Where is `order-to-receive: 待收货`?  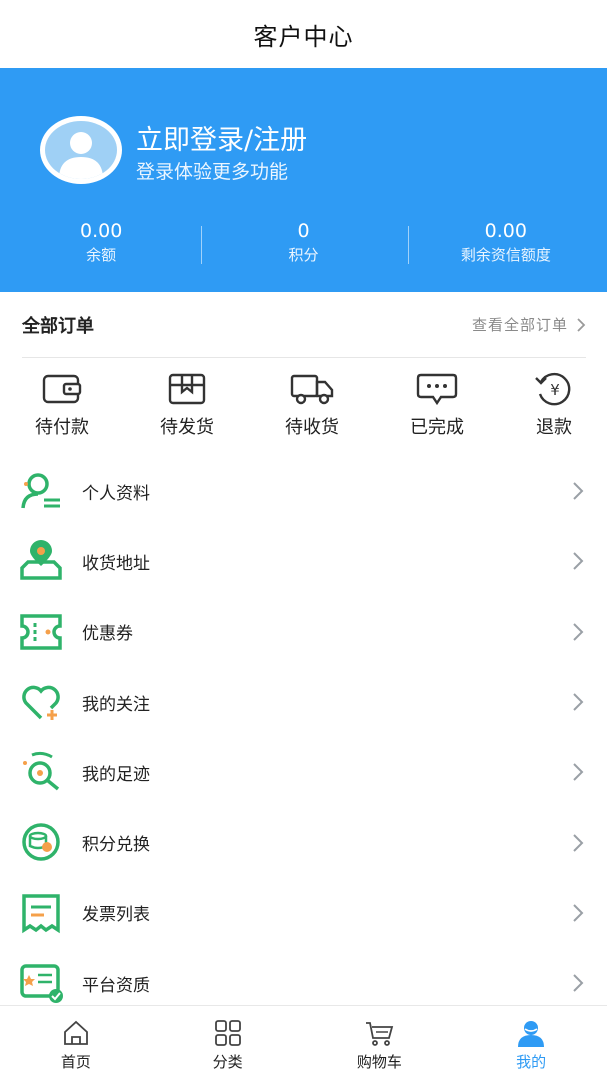 order-to-receive: 待收货 is located at coordinates (312, 405).